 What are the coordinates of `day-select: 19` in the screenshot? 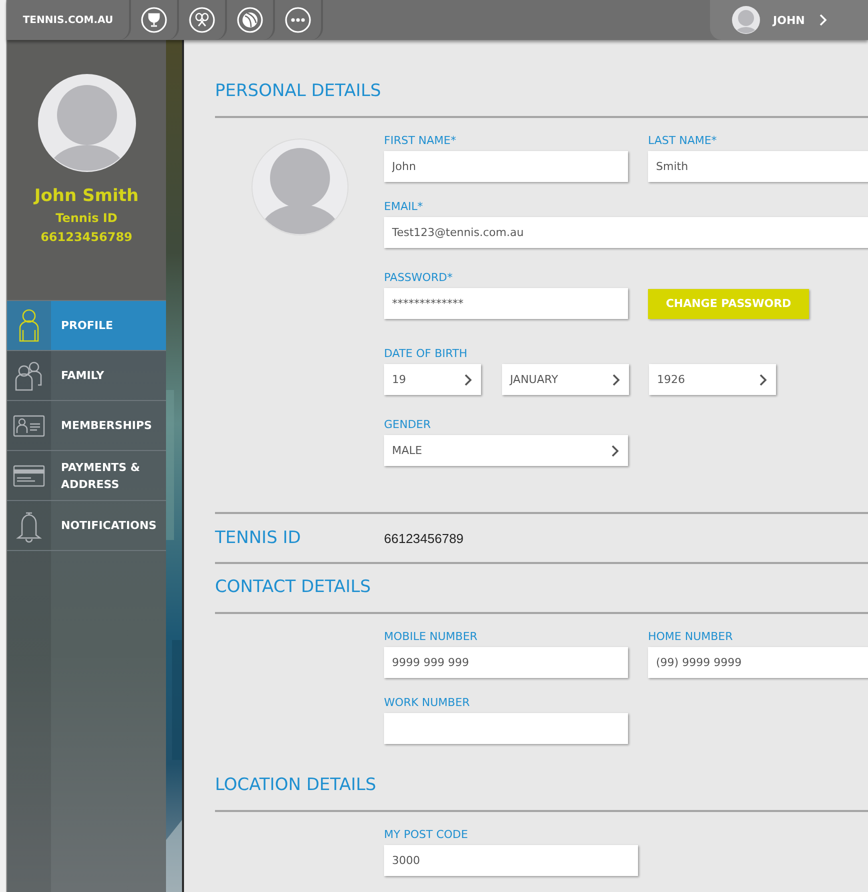 It's located at (432, 379).